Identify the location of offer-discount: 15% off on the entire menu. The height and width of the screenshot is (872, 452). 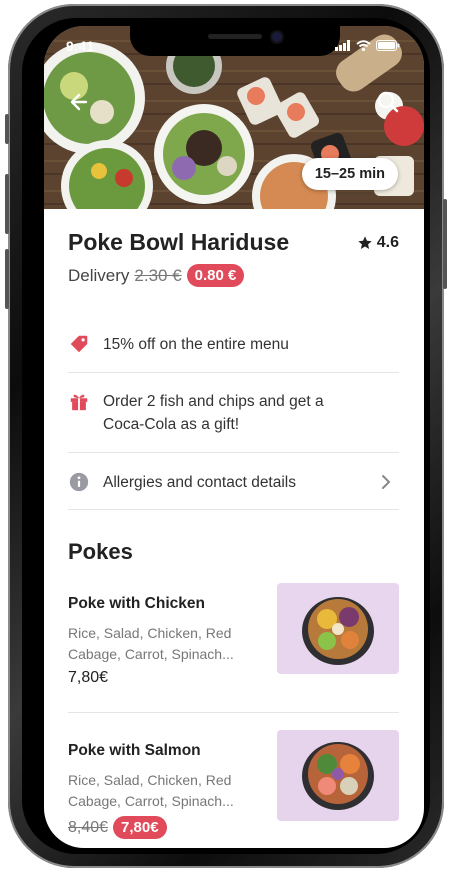
(233, 344).